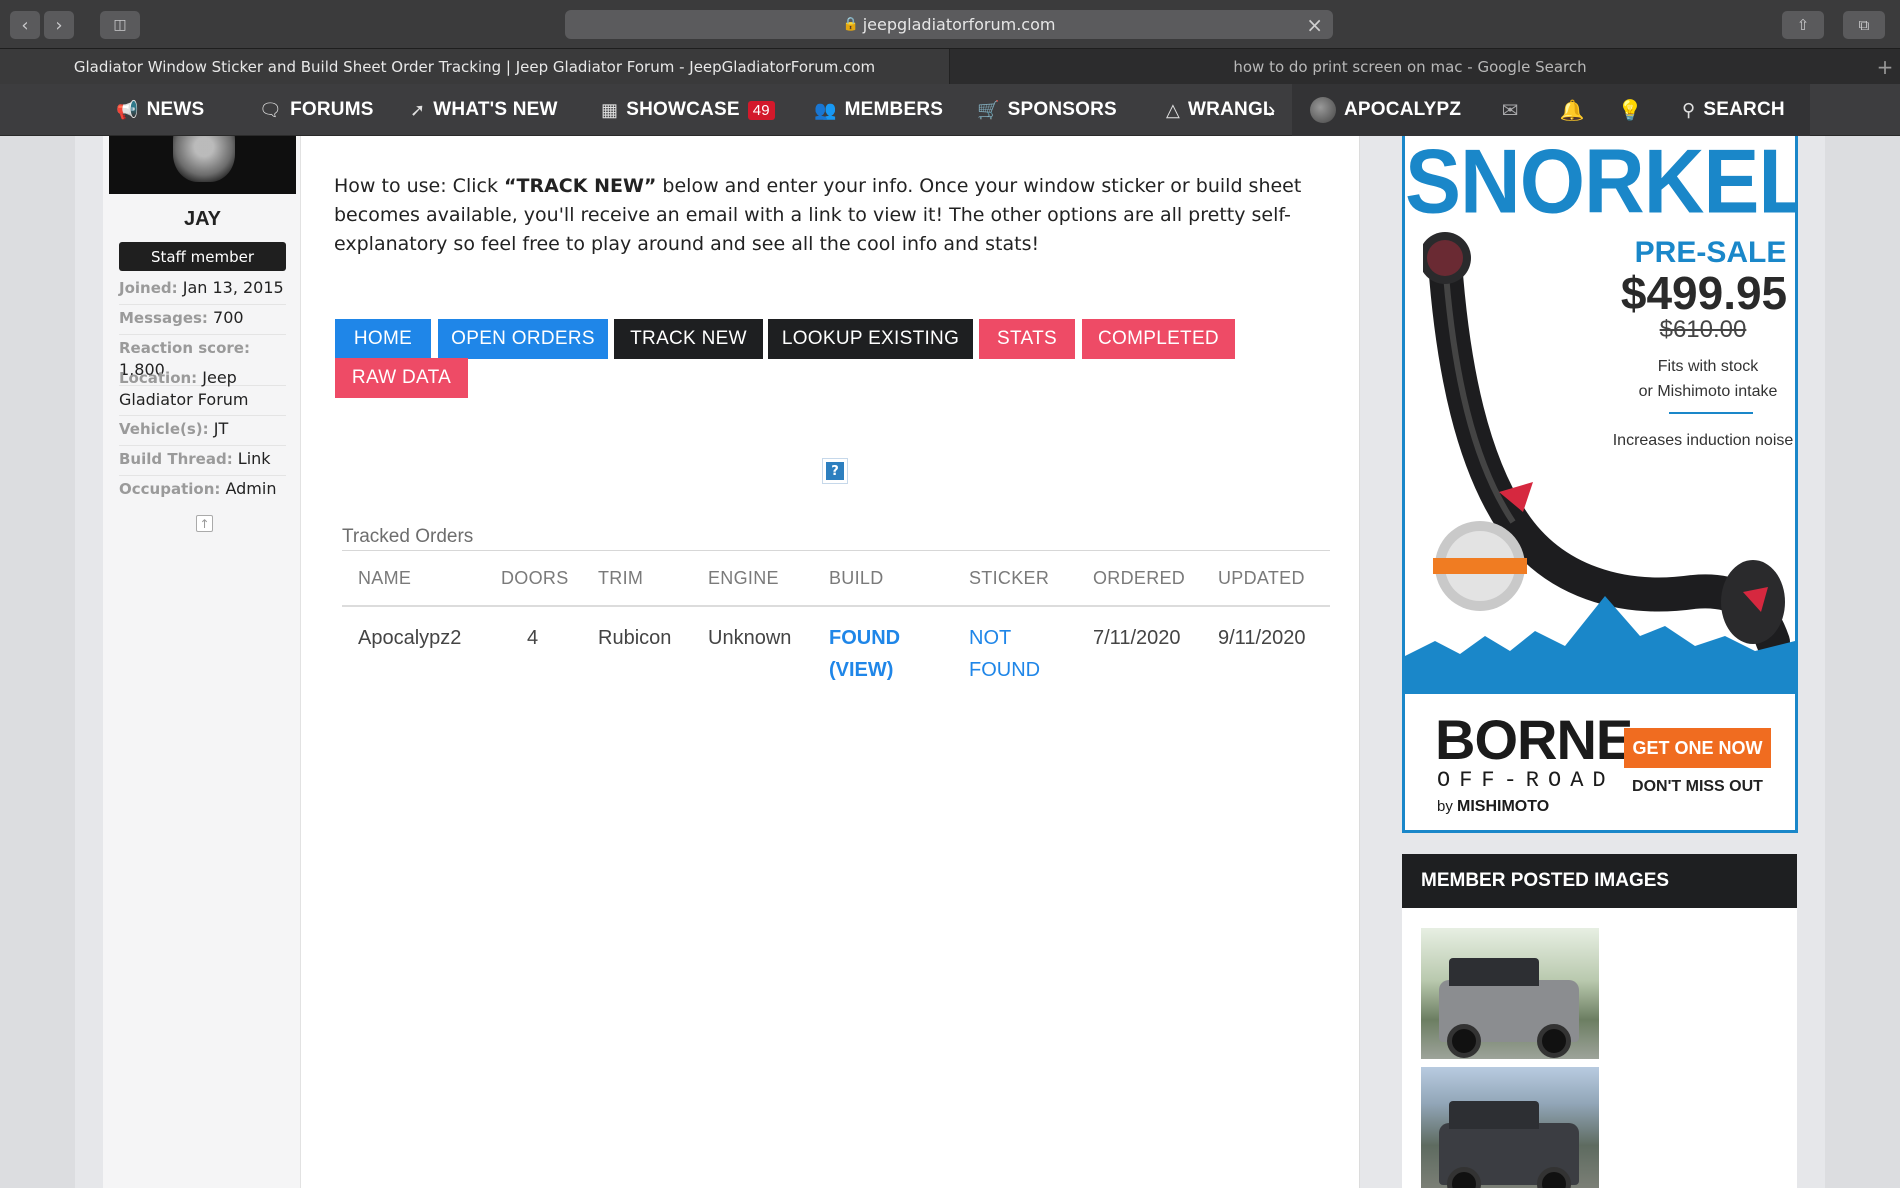 The width and height of the screenshot is (1900, 1188). Describe the element at coordinates (1697, 748) in the screenshot. I see `get-one-now-button: GET ONE NOW` at that location.